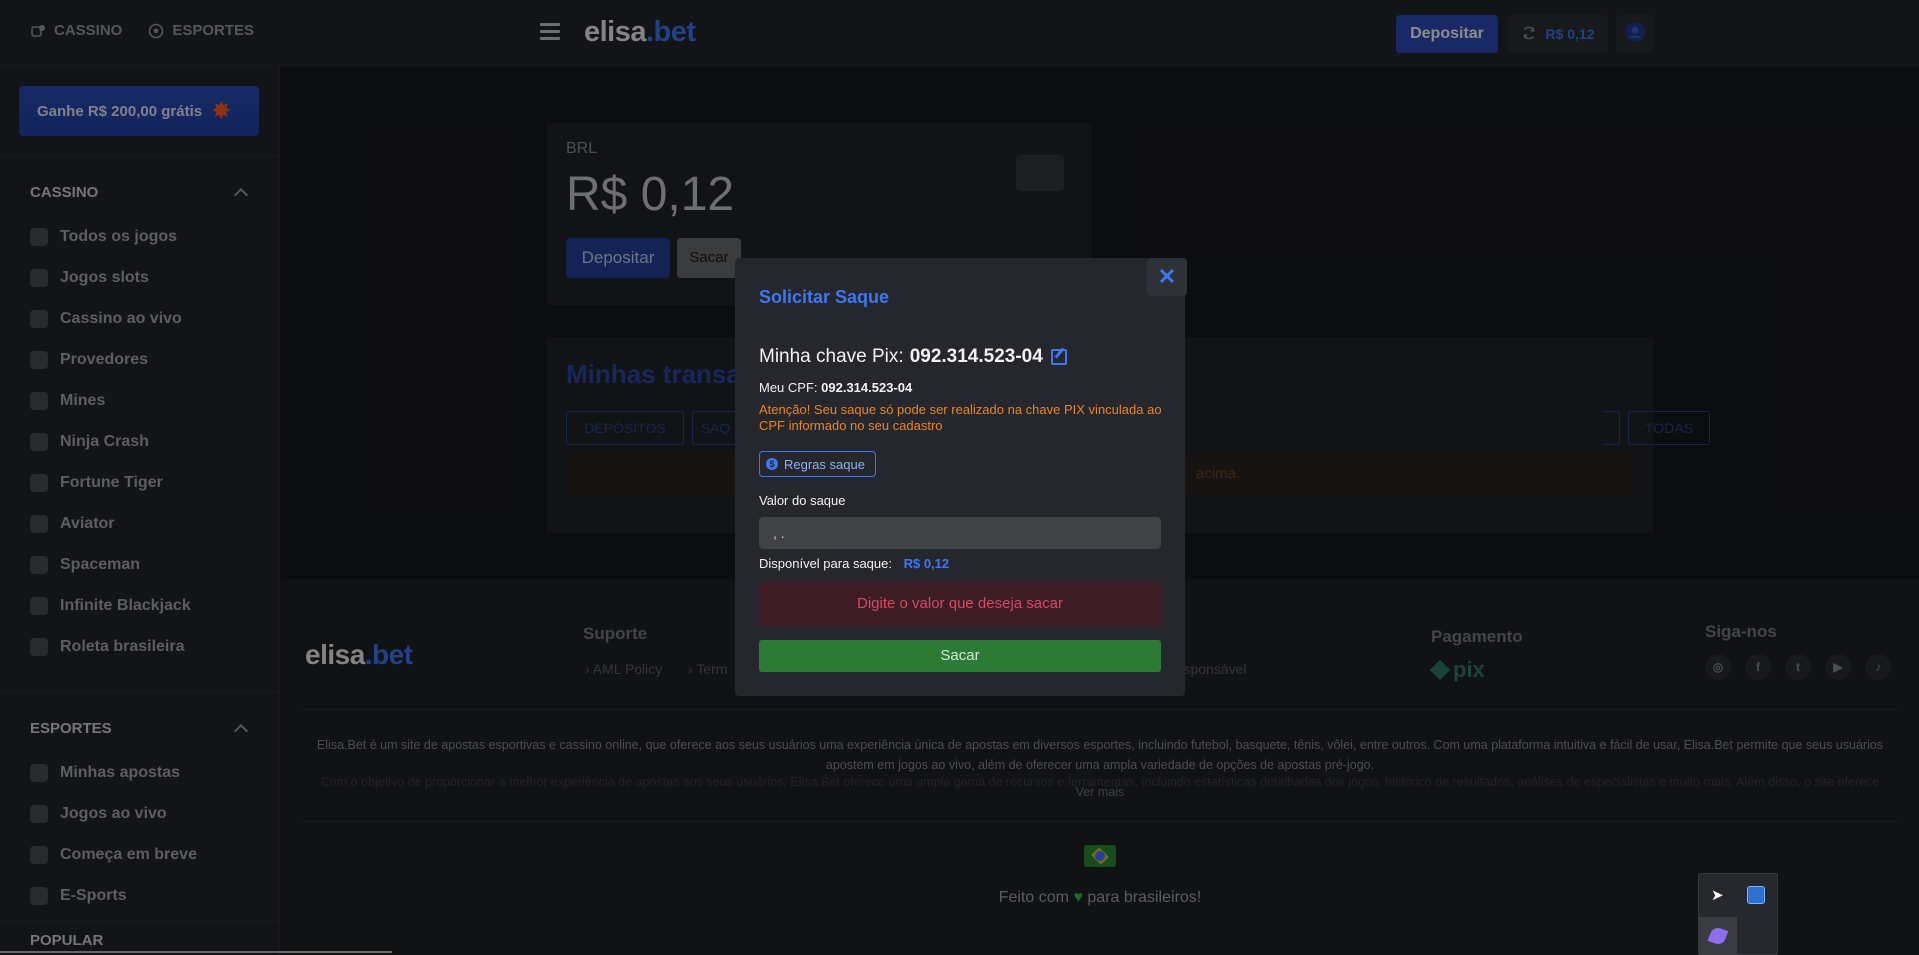  I want to click on available-value: R$ 0,12, so click(926, 563).